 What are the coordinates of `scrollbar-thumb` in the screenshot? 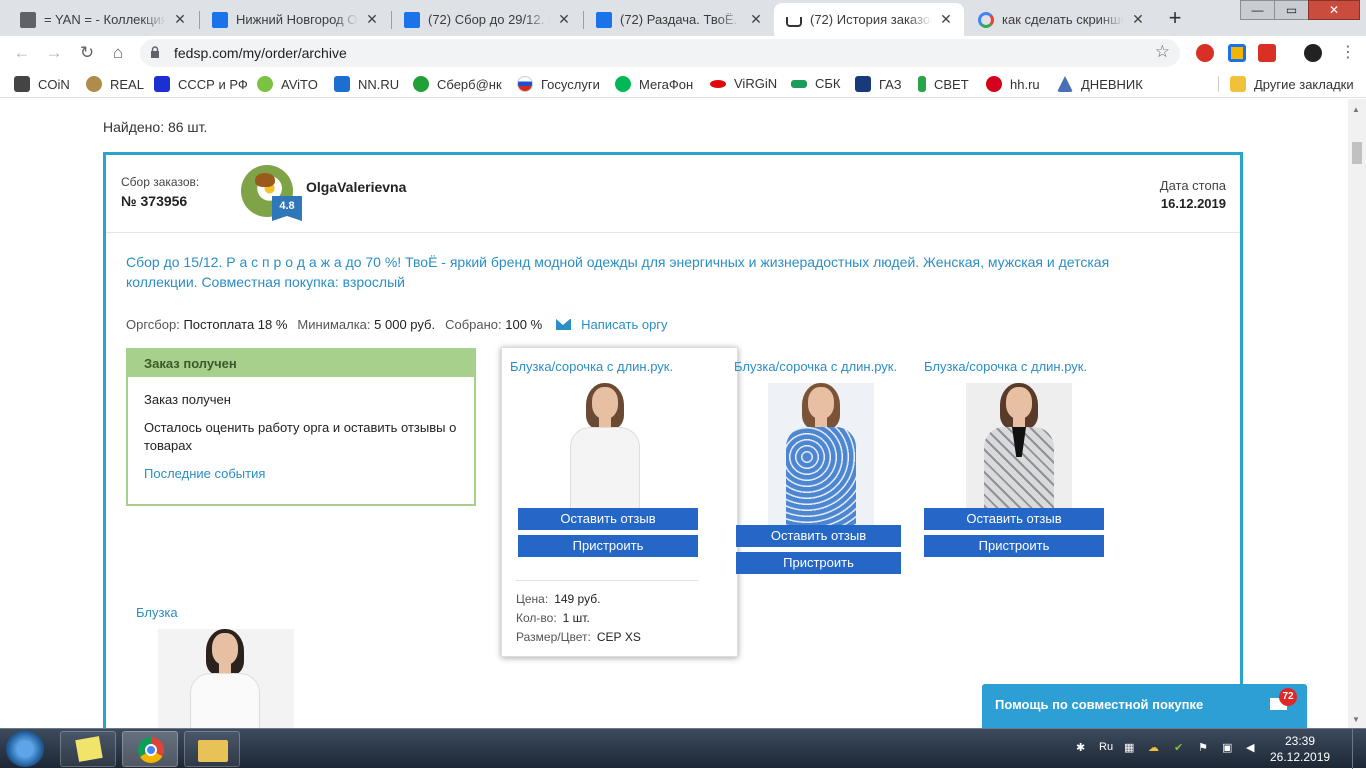 It's located at (1357, 153).